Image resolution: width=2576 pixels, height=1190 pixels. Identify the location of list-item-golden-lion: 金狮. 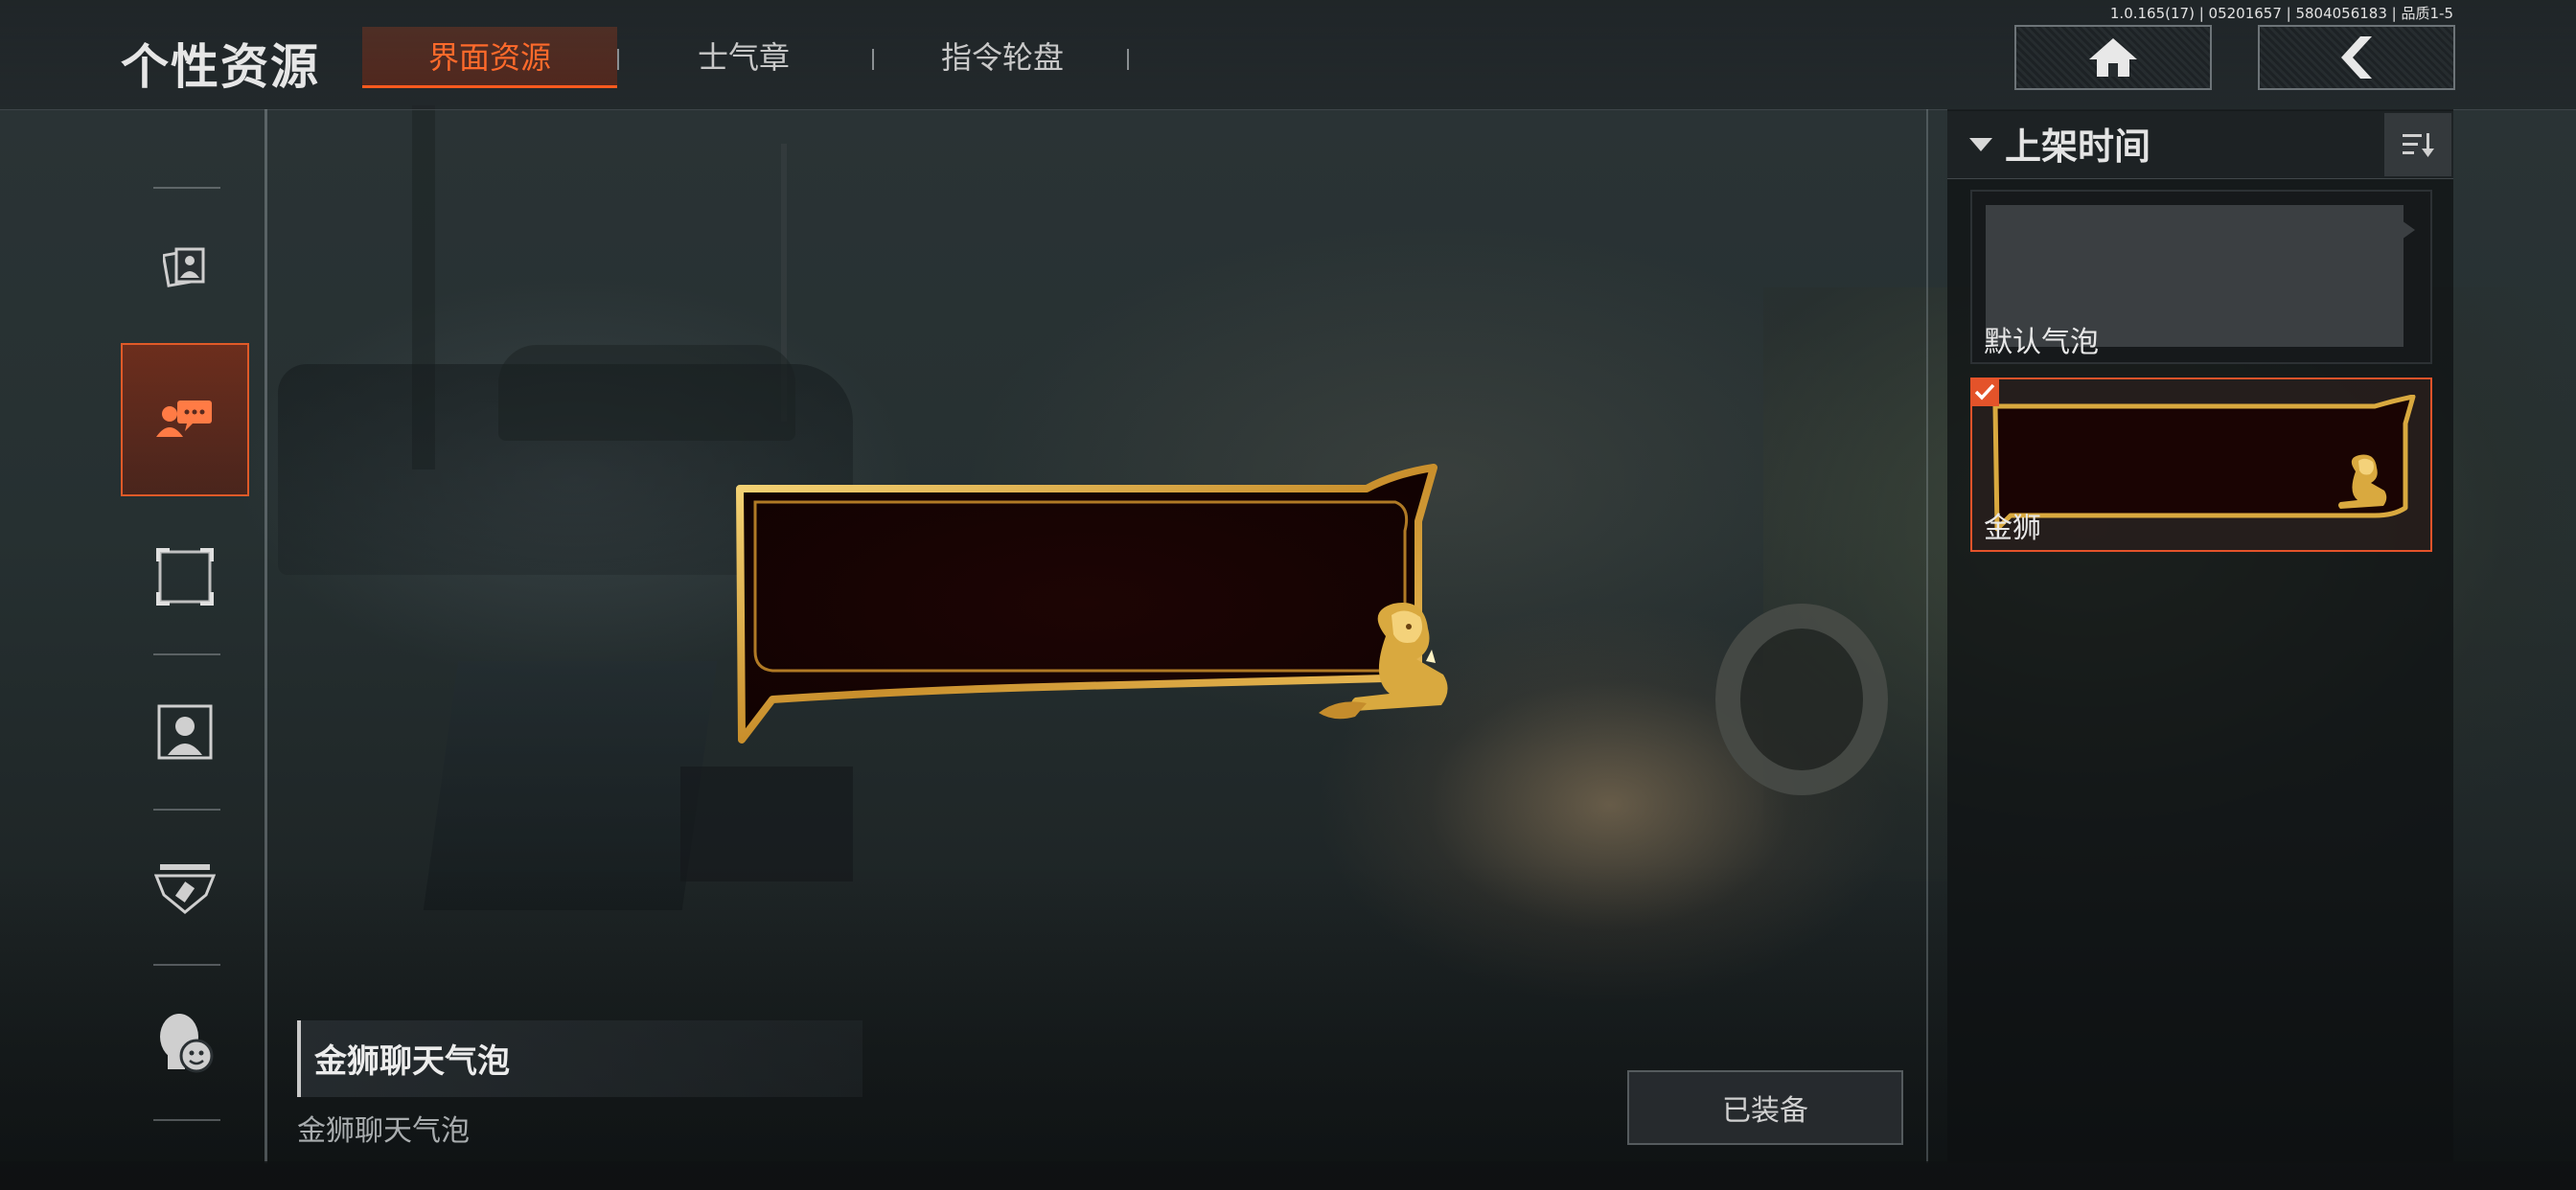
(2201, 465).